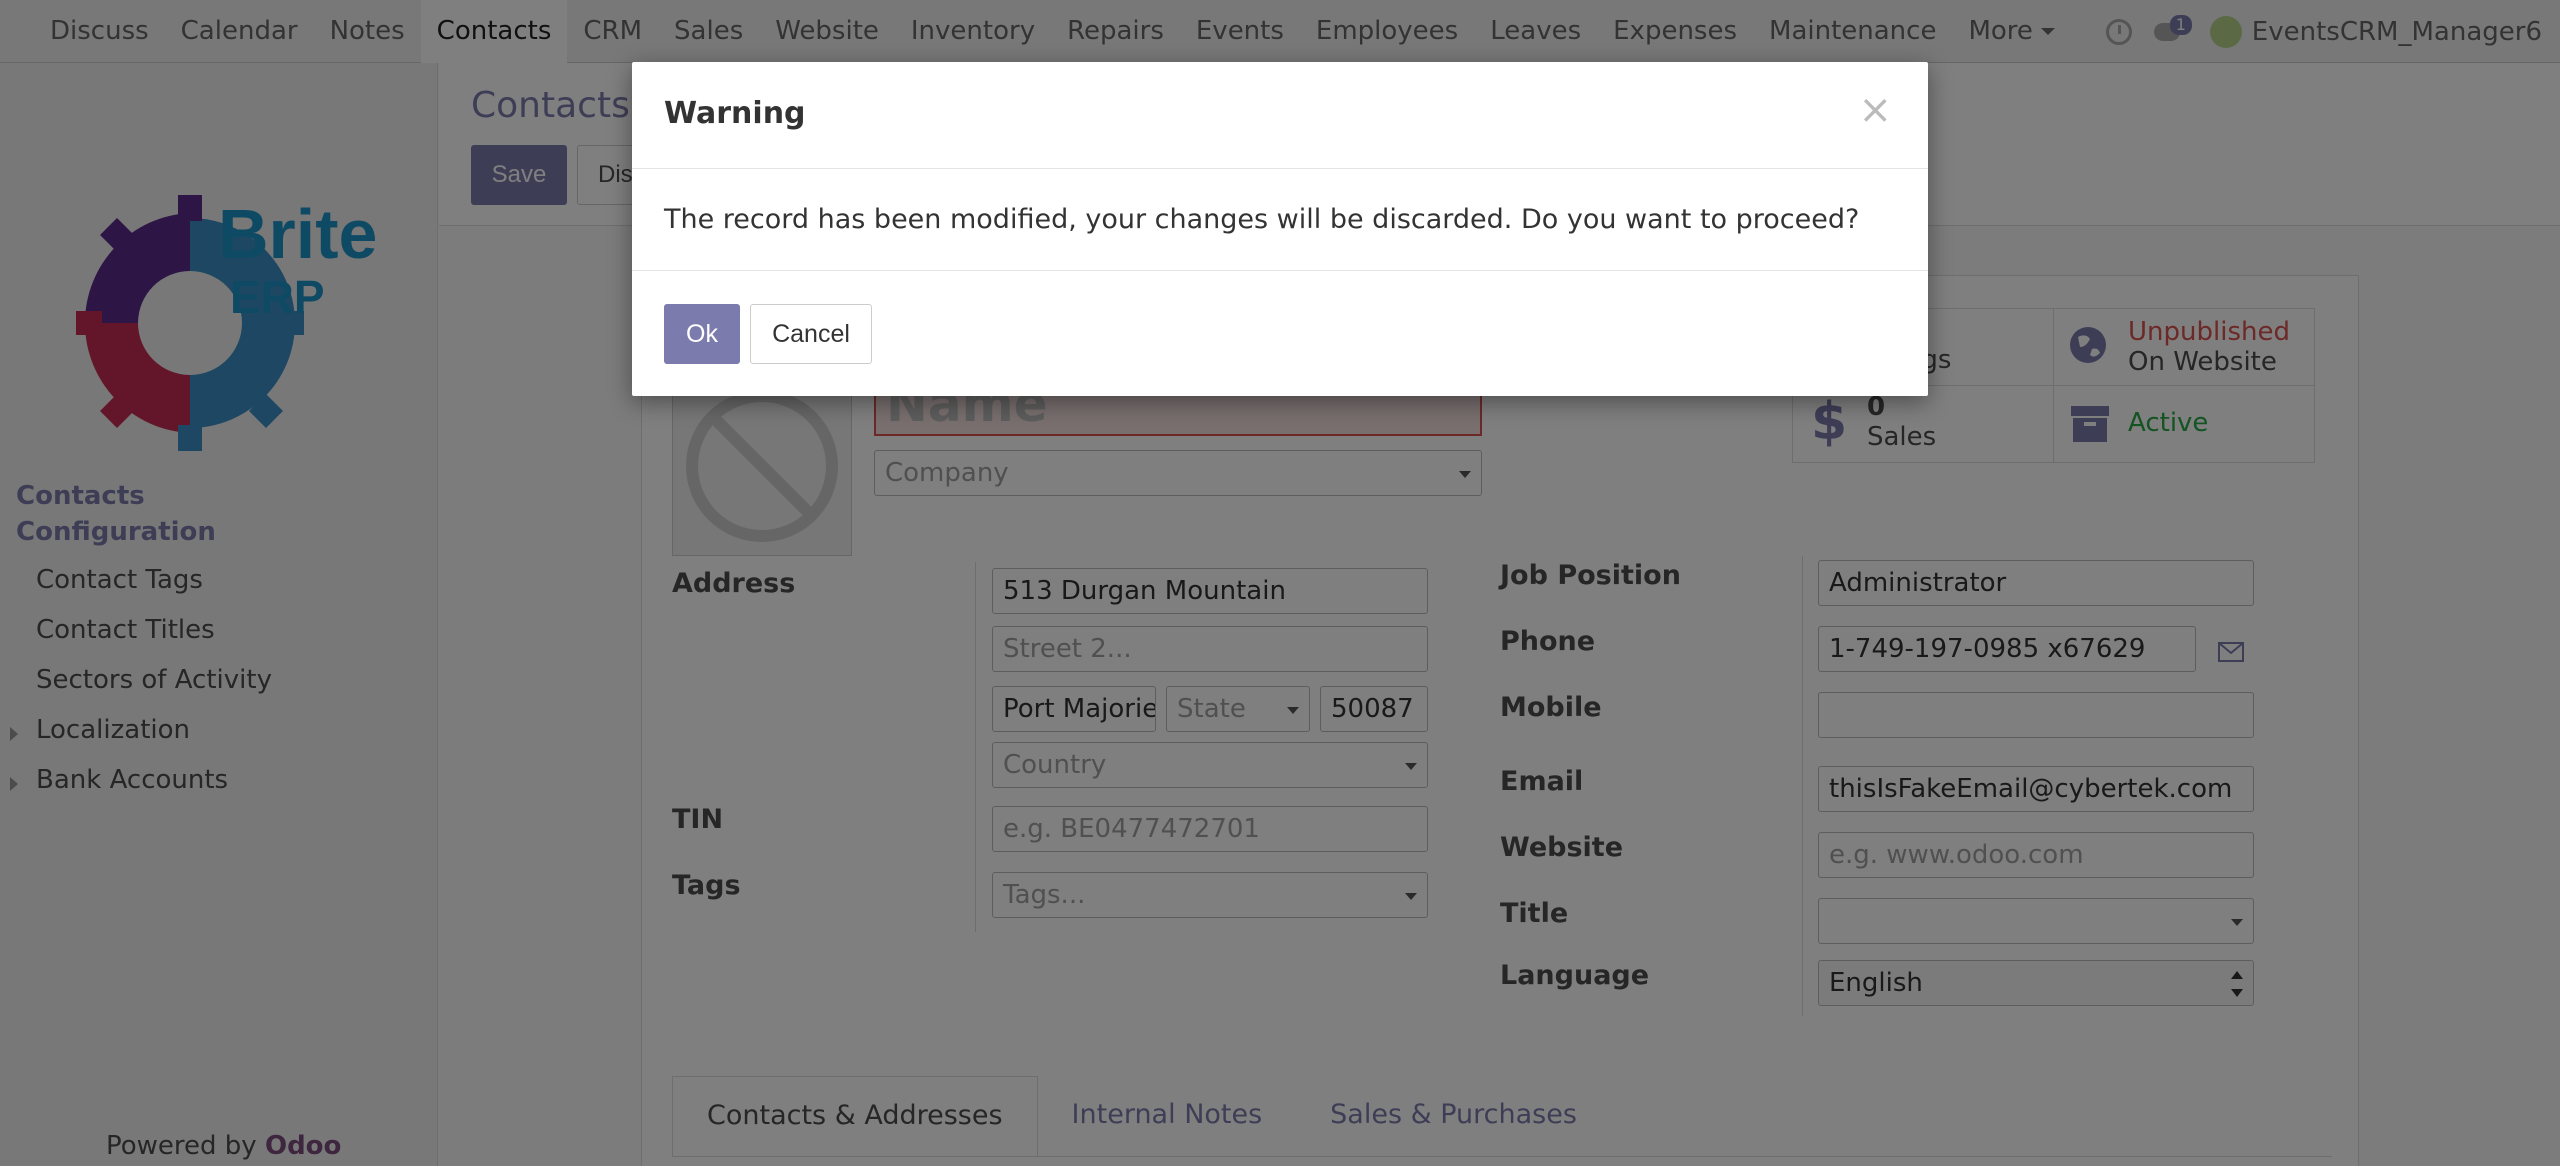 This screenshot has width=2560, height=1166. What do you see at coordinates (811, 334) in the screenshot?
I see `cancel-button: Cancel` at bounding box center [811, 334].